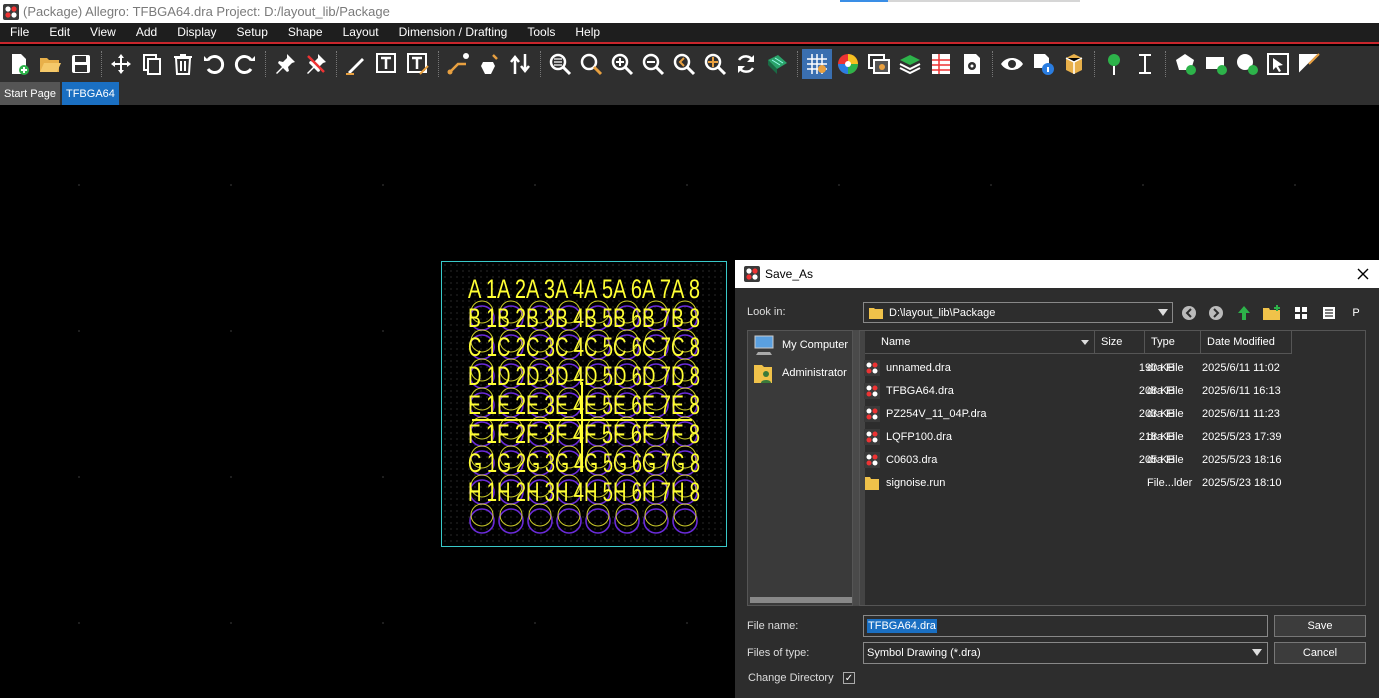  Describe the element at coordinates (196, 32) in the screenshot. I see `menu-display: Display` at that location.